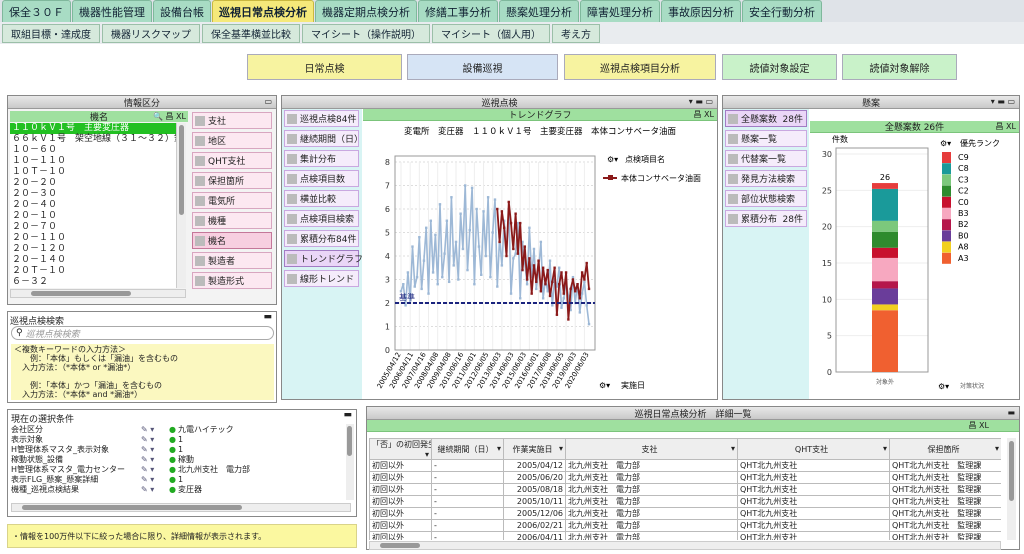 This screenshot has height=554, width=1024. Describe the element at coordinates (885, 204) in the screenshot. I see `bar-segment-C8` at that location.